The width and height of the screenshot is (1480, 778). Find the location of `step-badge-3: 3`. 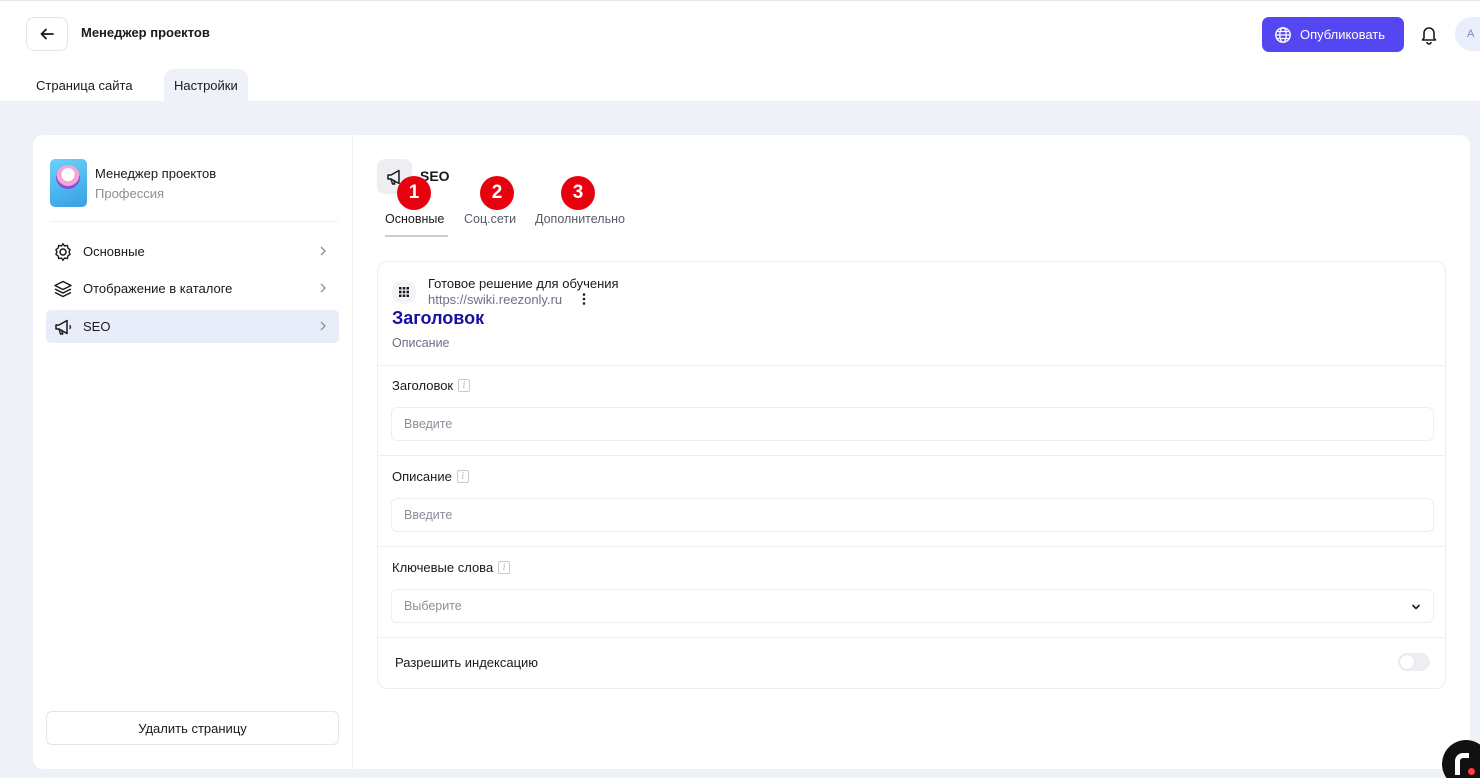

step-badge-3: 3 is located at coordinates (578, 193).